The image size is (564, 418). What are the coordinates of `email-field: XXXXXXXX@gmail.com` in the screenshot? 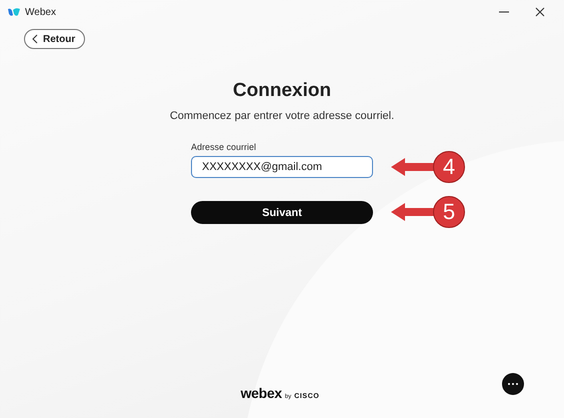 It's located at (282, 167).